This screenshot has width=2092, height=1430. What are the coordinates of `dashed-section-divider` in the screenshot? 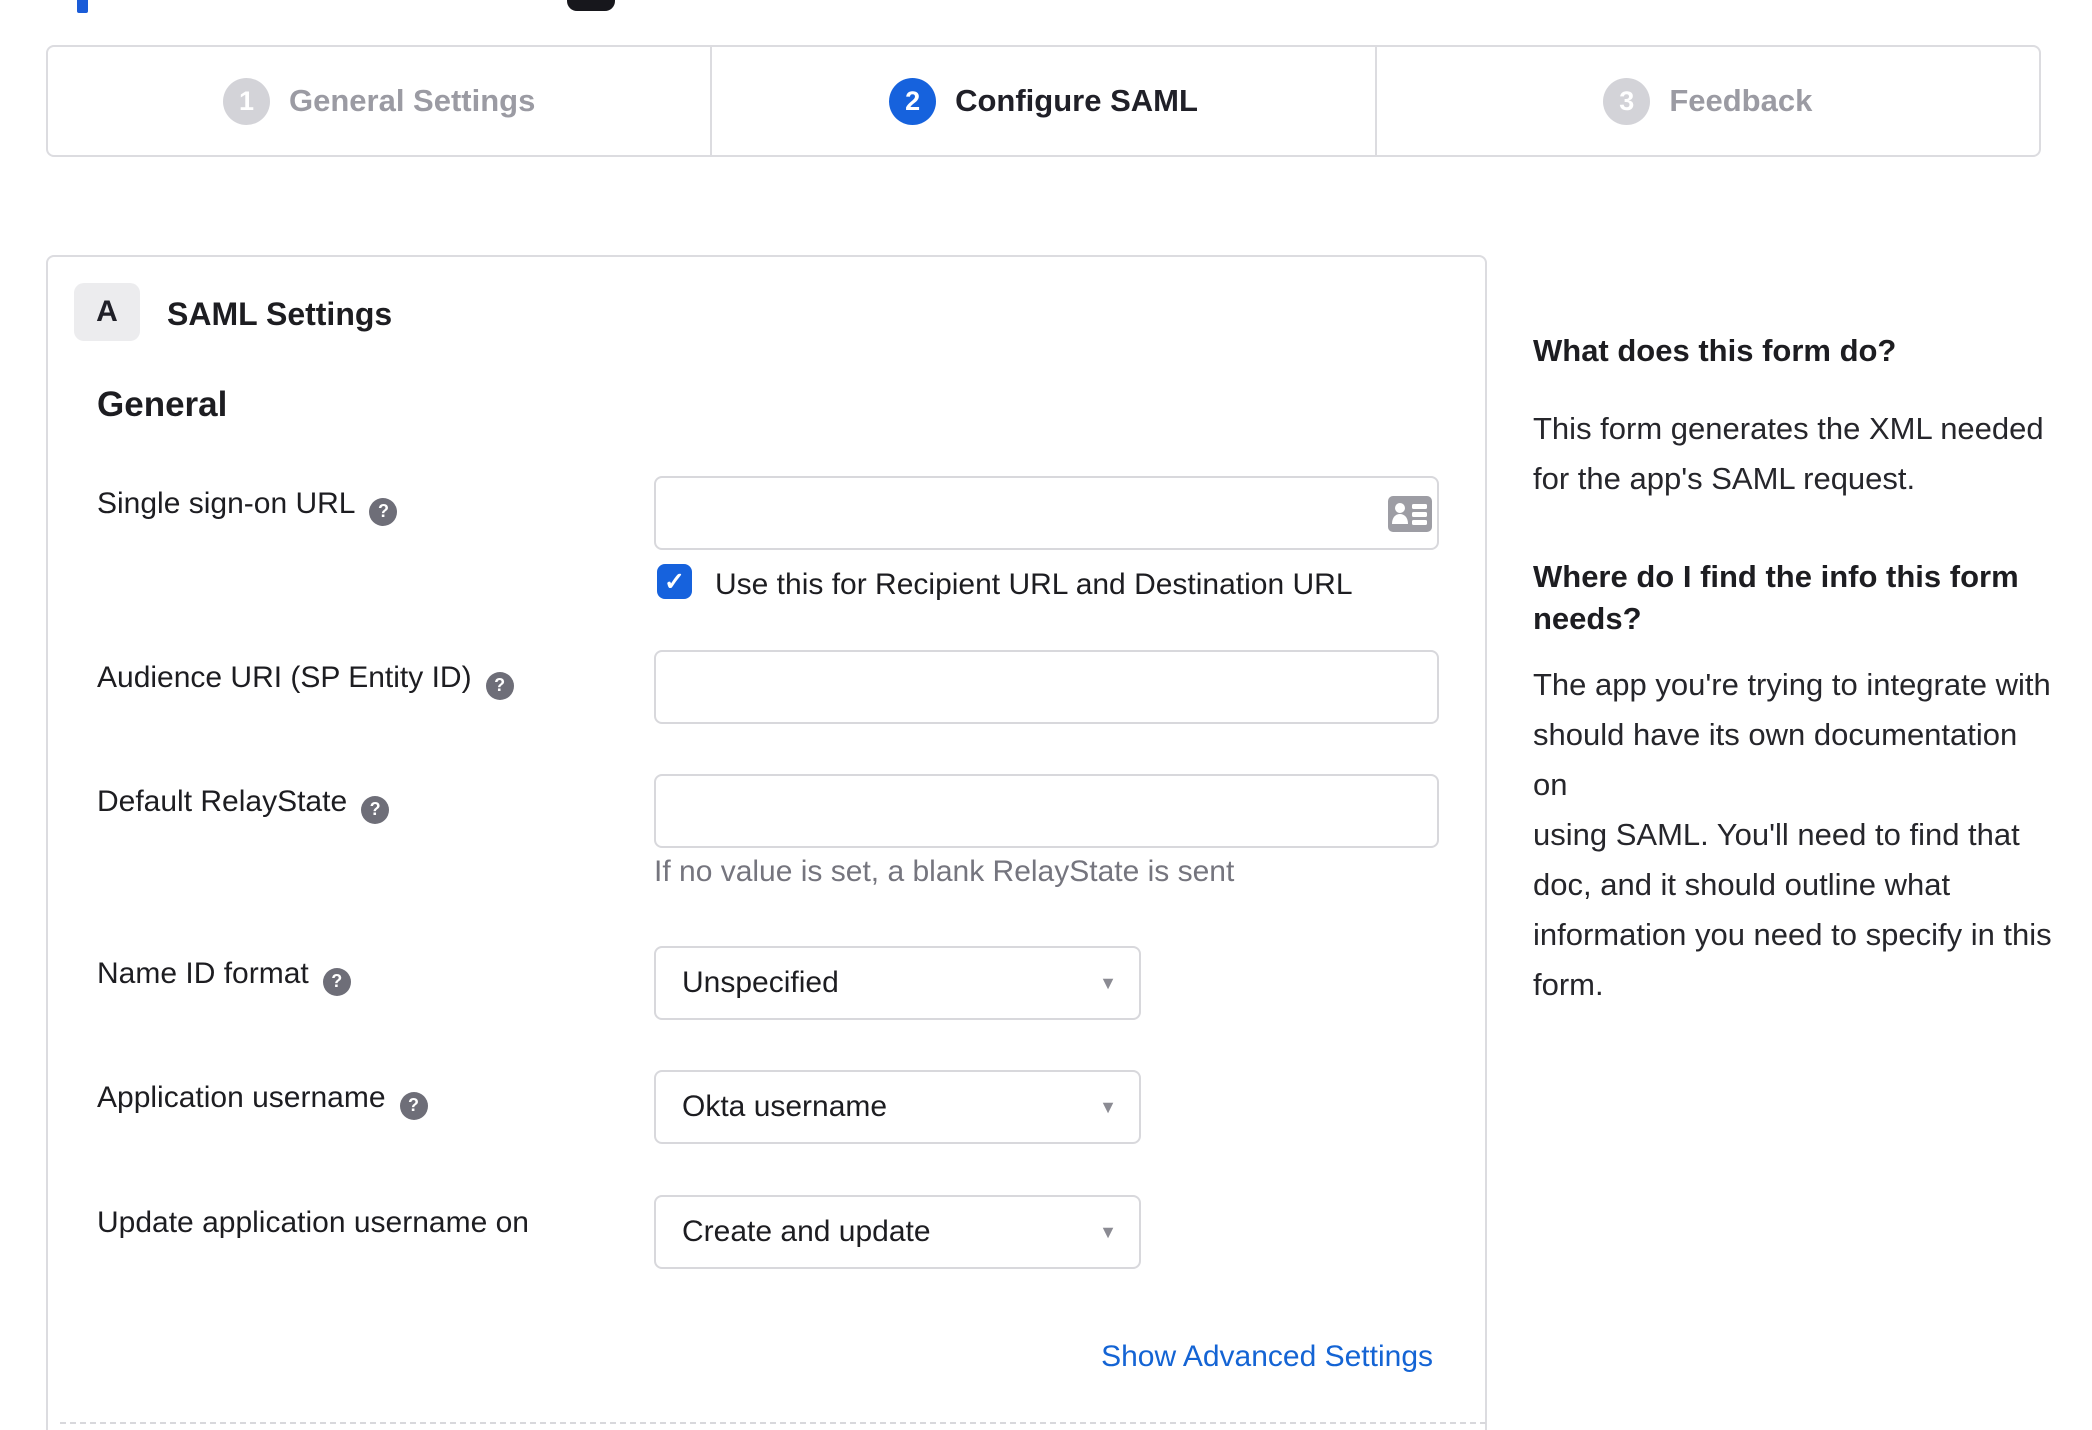 It's located at (773, 1423).